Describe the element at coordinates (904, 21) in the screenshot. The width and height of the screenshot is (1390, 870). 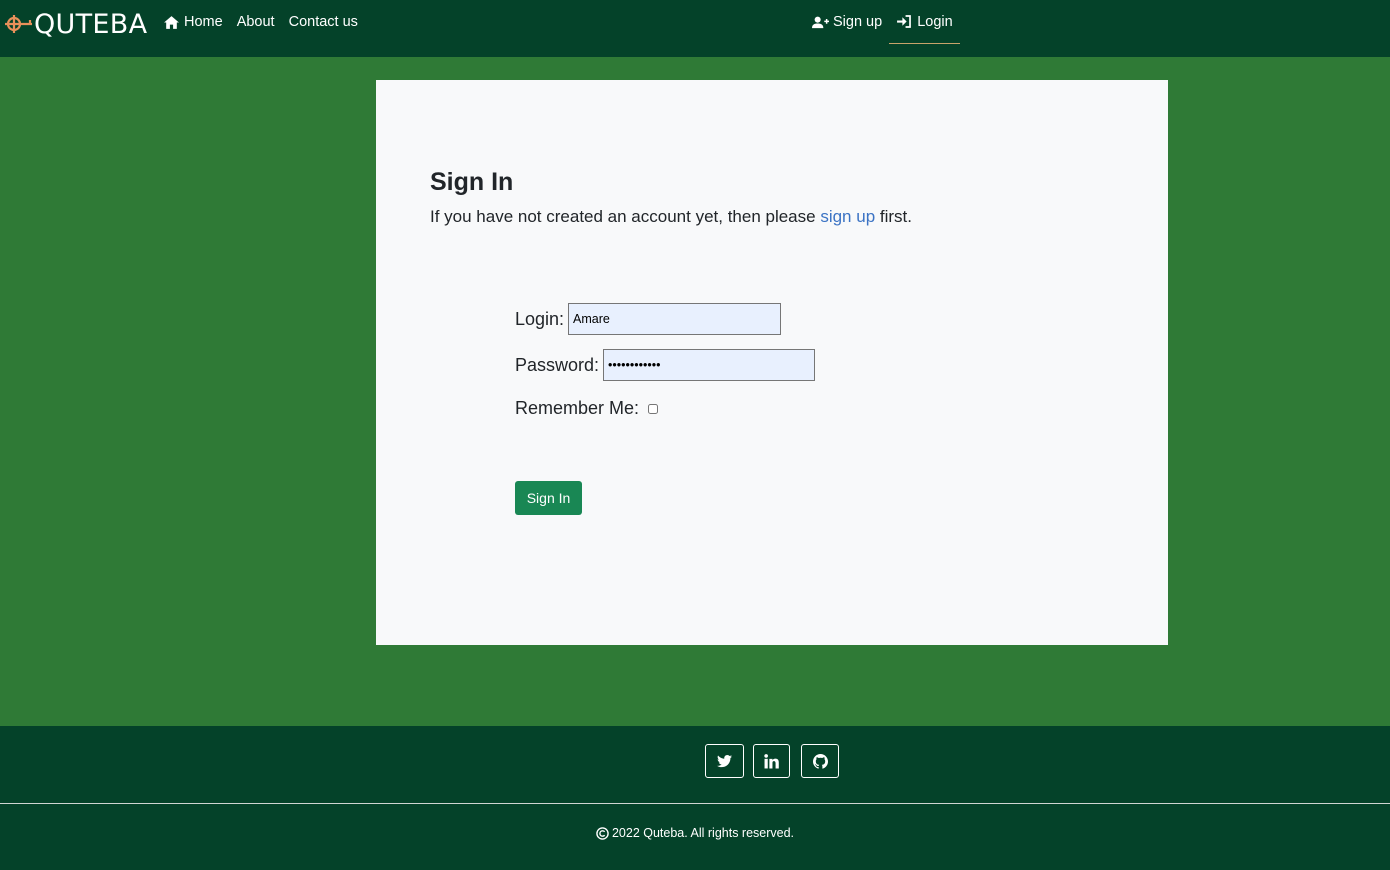
I see `sign-in-icon` at that location.